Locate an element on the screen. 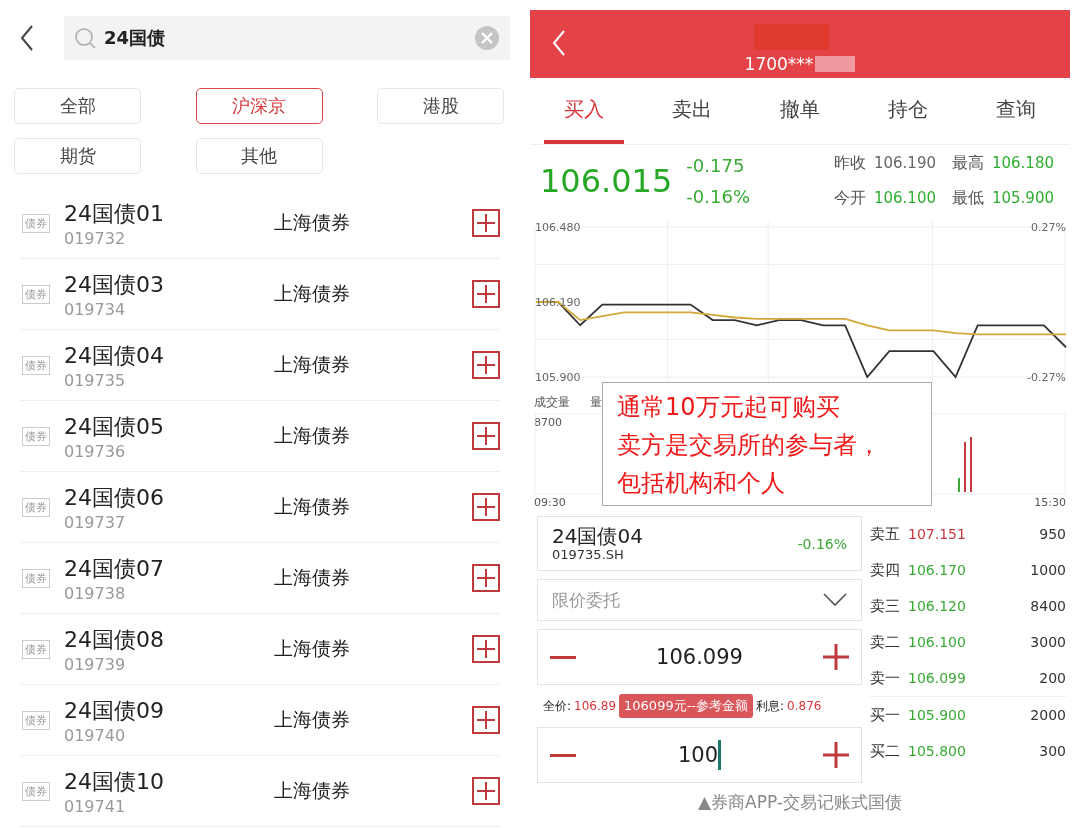 This screenshot has height=829, width=1080. price-value: 106.099 is located at coordinates (699, 657).